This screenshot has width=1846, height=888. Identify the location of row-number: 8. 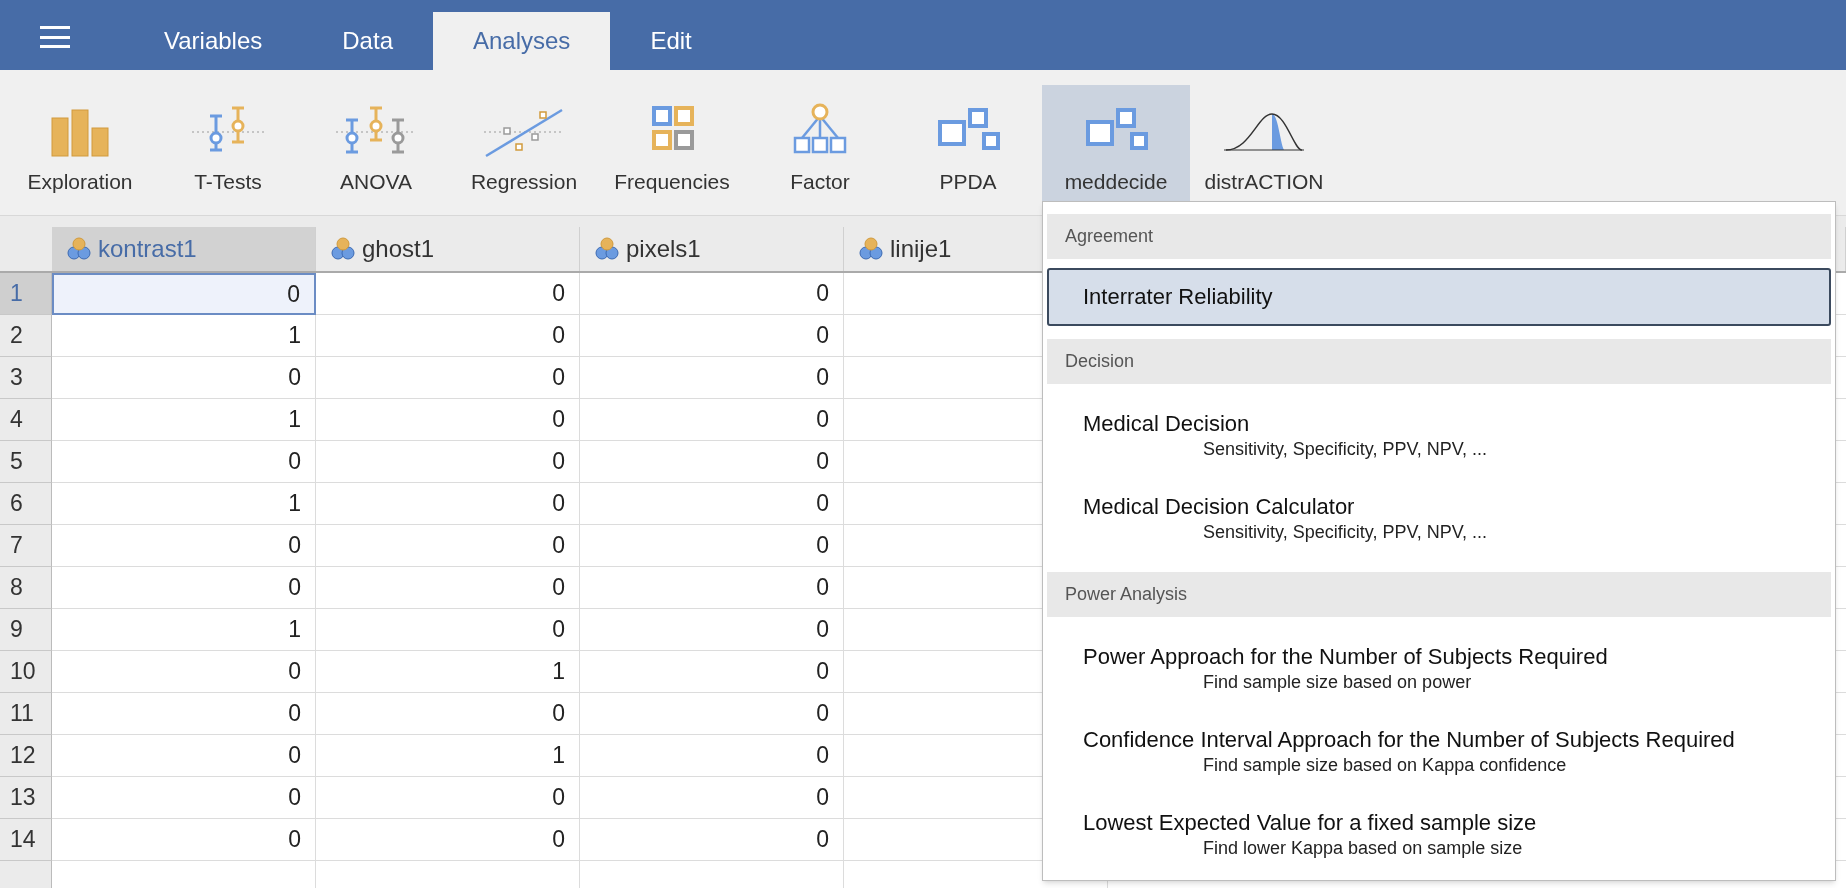
(26, 588).